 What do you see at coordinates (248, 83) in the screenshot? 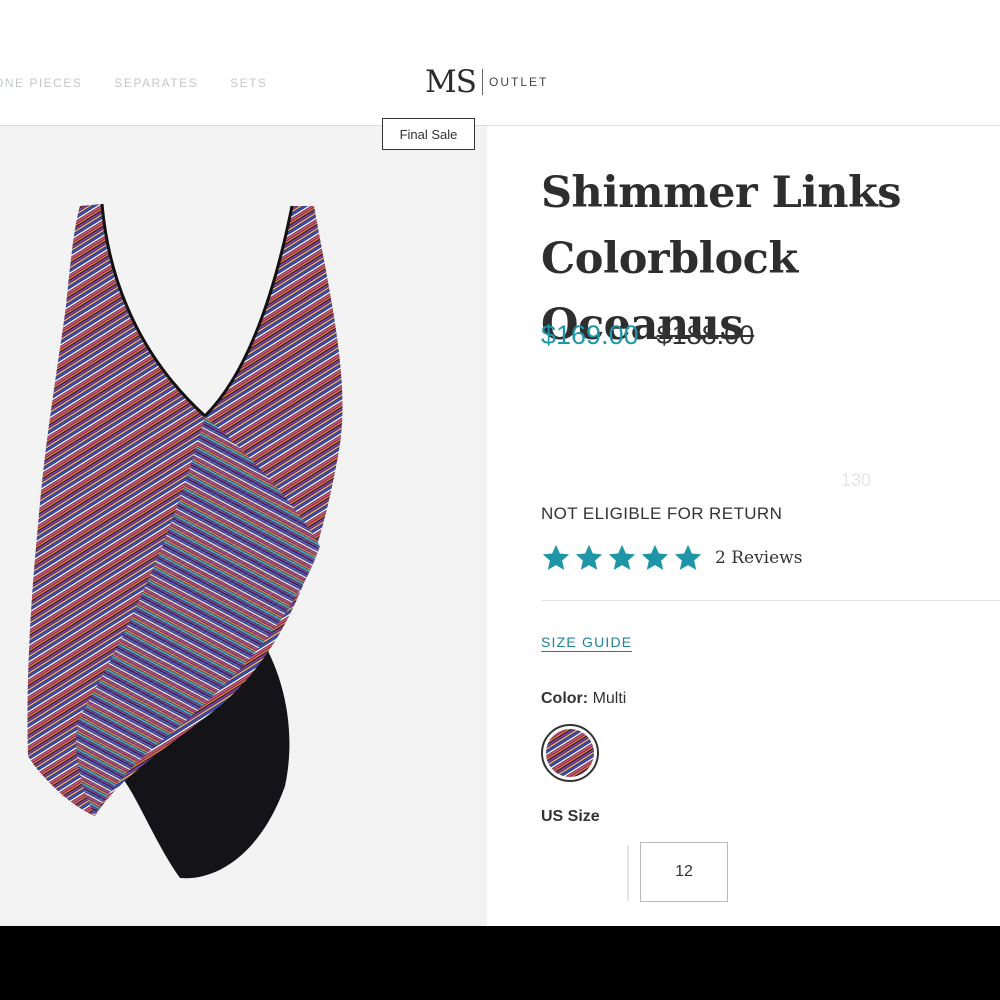
I see `nav-sets: SETS` at bounding box center [248, 83].